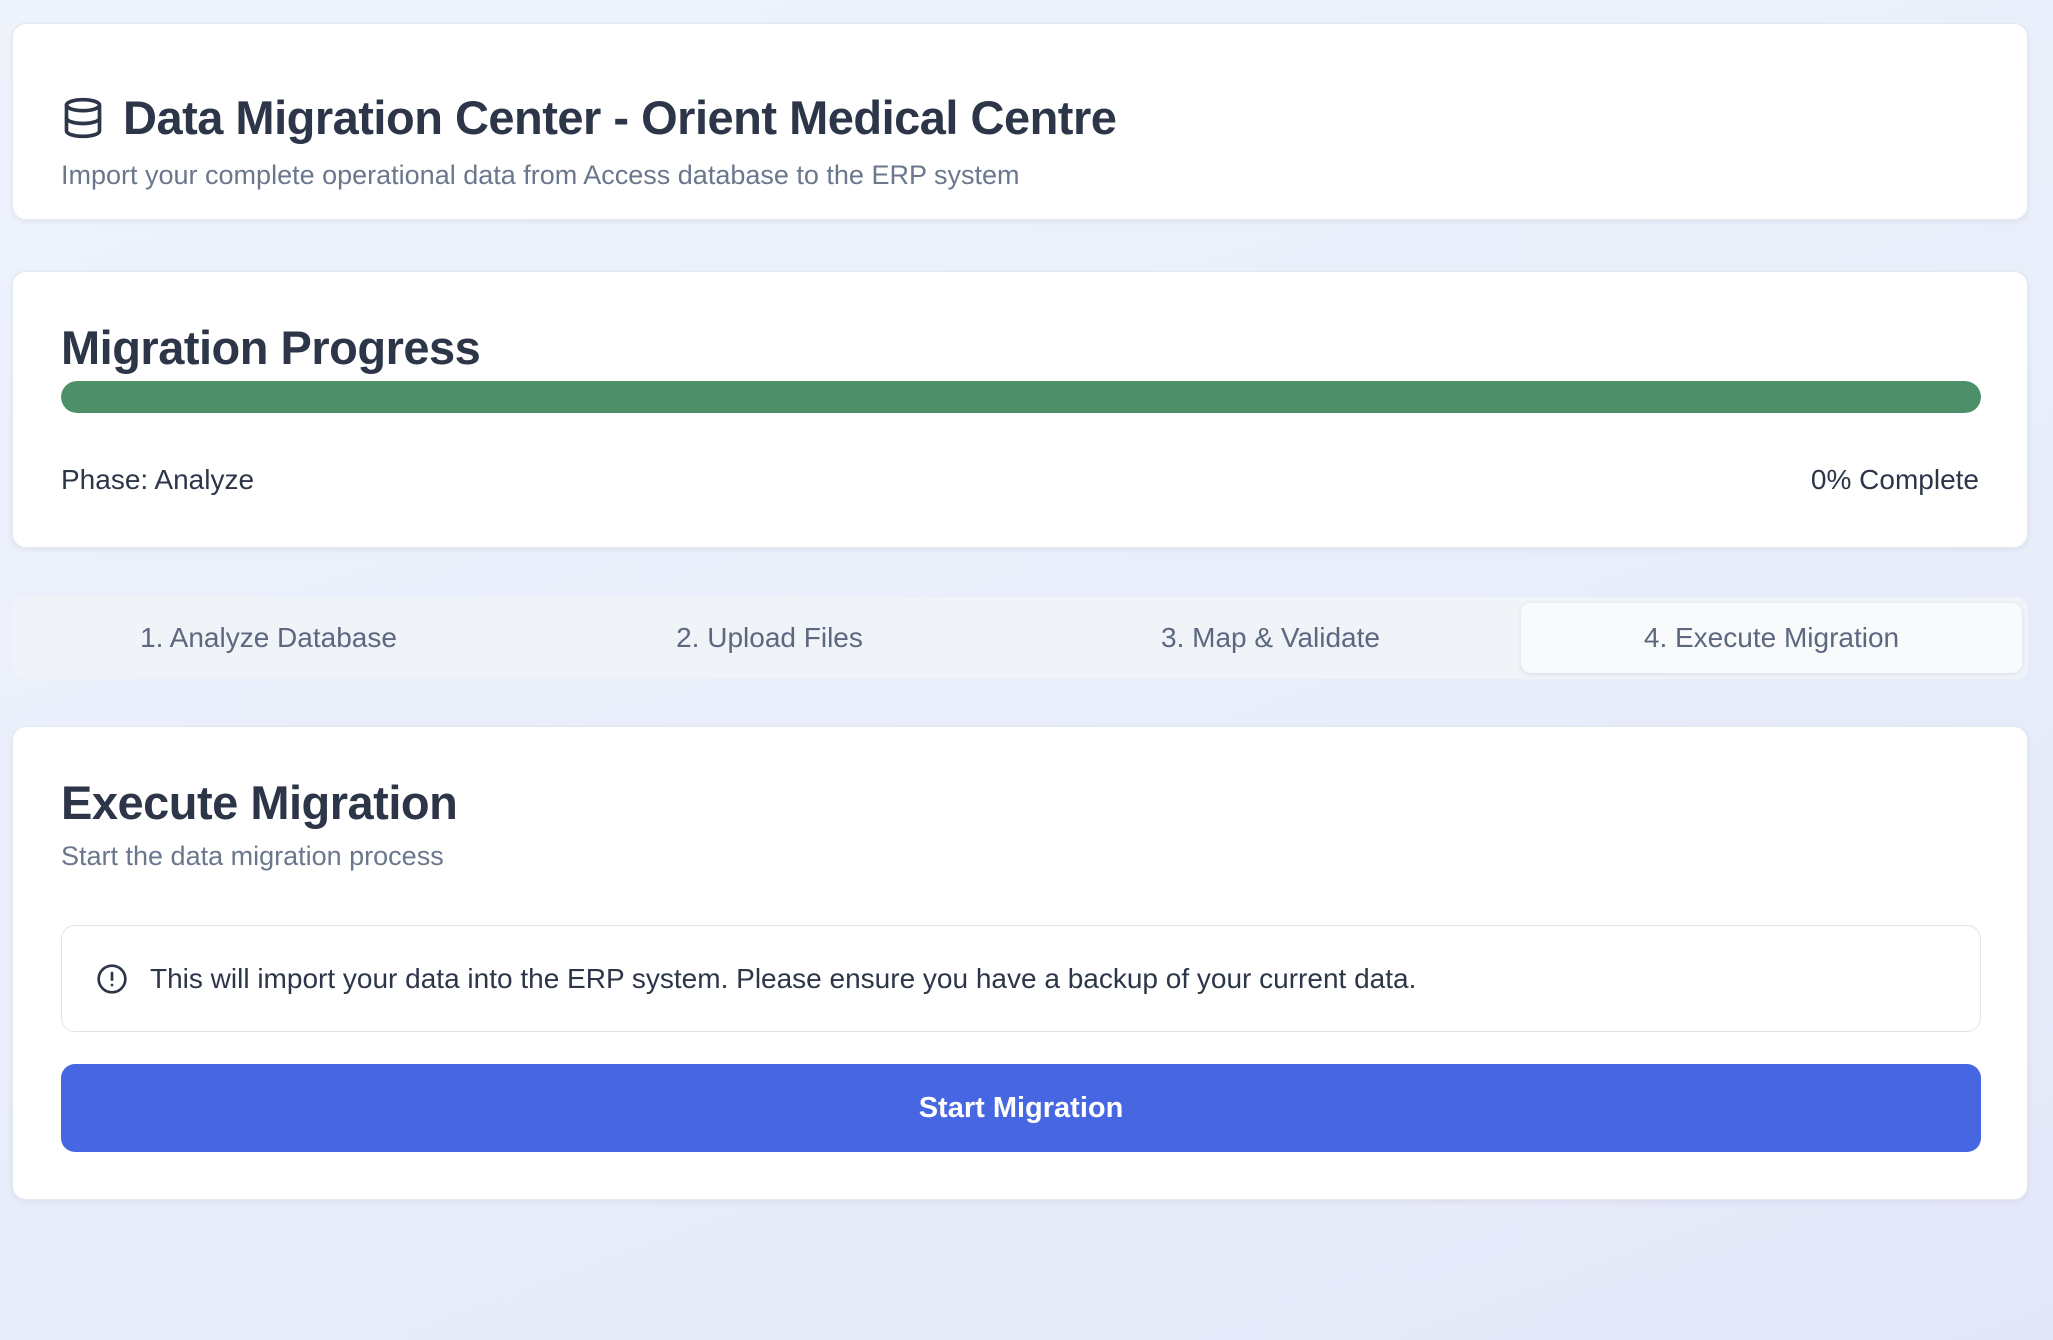  What do you see at coordinates (271, 347) in the screenshot?
I see `progress-title: Migration Progress` at bounding box center [271, 347].